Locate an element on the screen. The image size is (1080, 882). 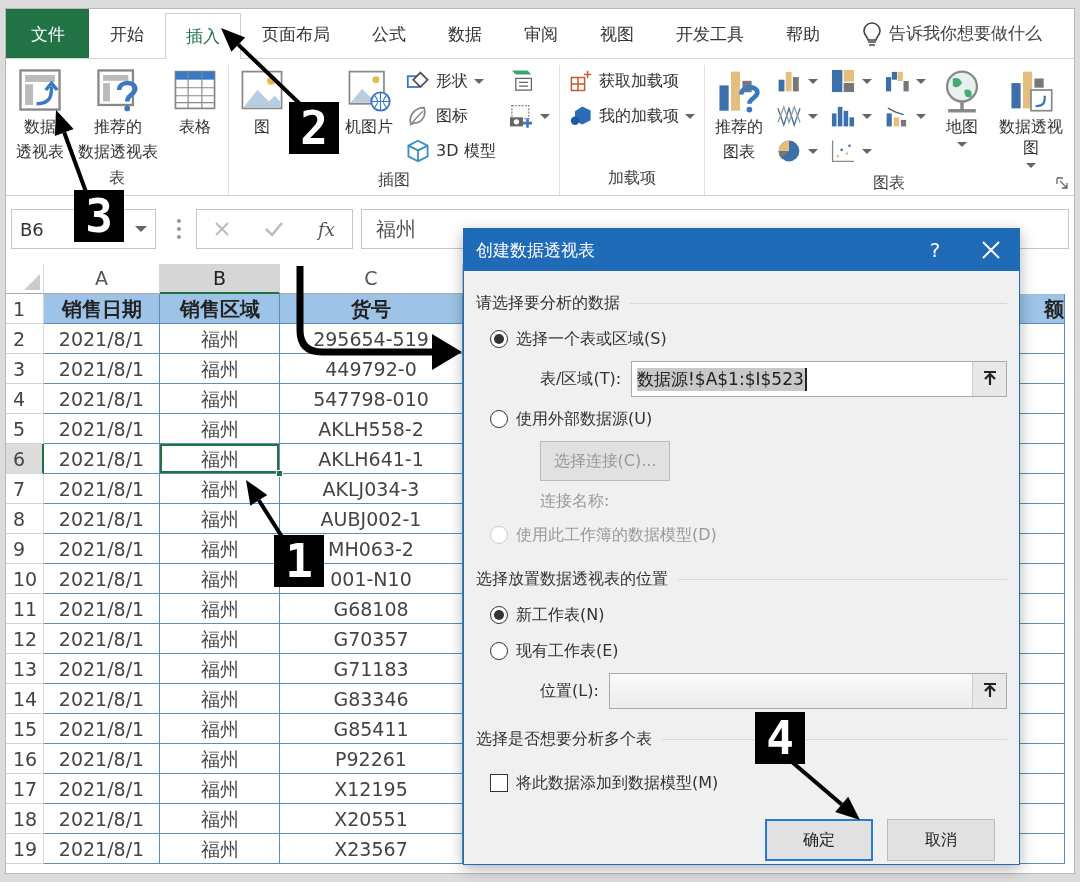
row-header: 1 is located at coordinates (25, 309).